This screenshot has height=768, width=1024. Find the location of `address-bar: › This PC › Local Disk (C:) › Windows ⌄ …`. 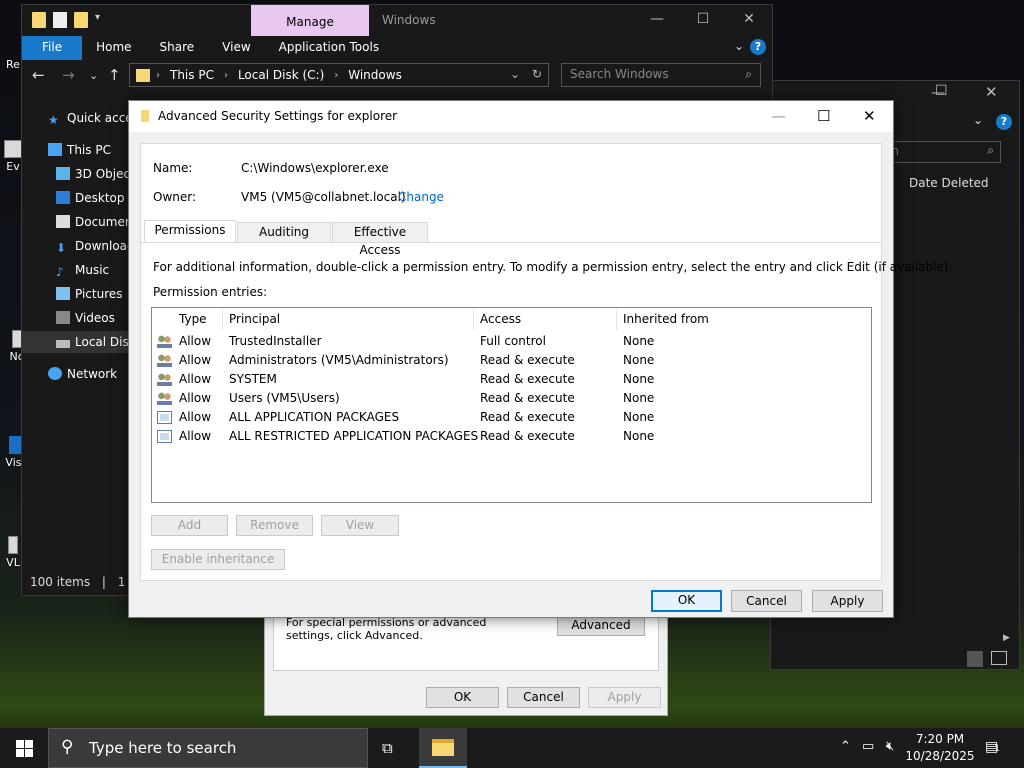

address-bar: › This PC › Local Disk (C:) › Windows ⌄ … is located at coordinates (339, 75).